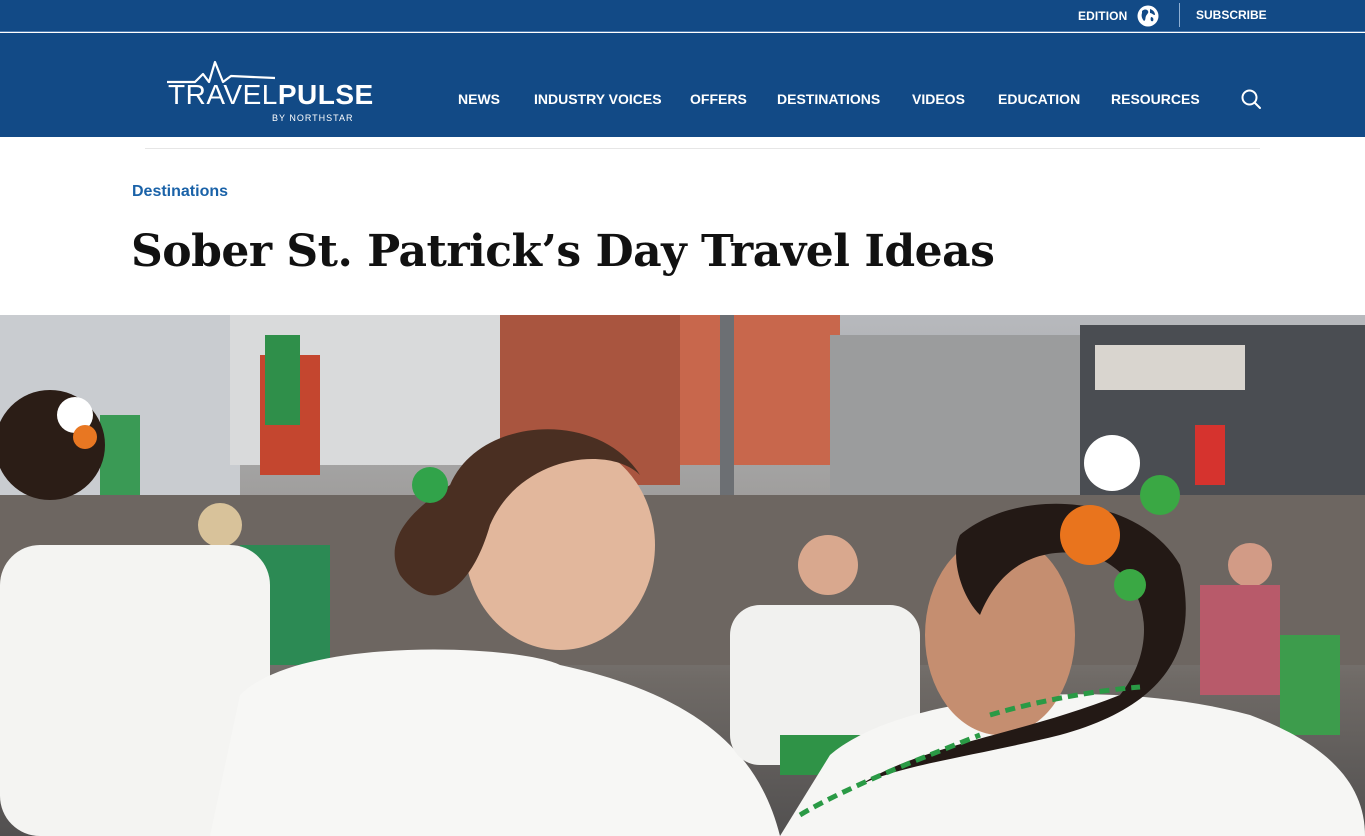 The height and width of the screenshot is (836, 1365). What do you see at coordinates (563, 251) in the screenshot?
I see `article-title: Sober St. Patrick’s Day Travel Ideas` at bounding box center [563, 251].